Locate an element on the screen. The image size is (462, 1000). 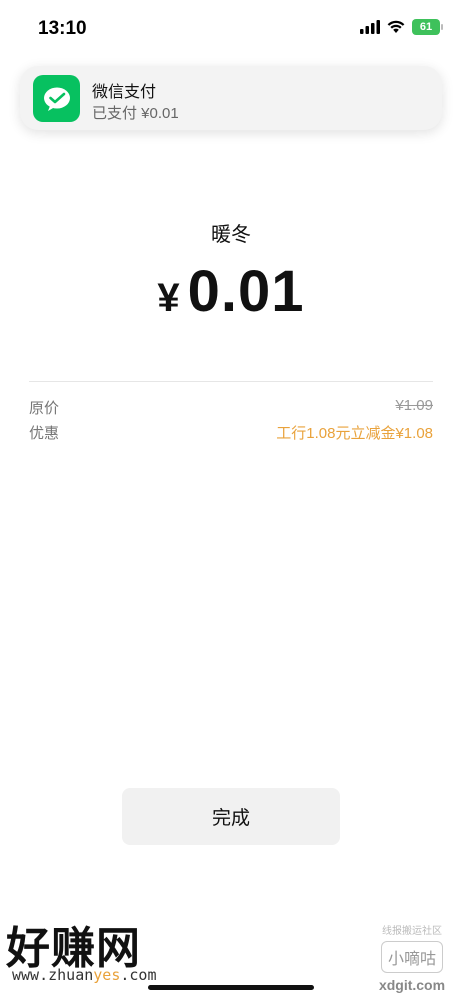
currency-symbol: ¥ is located at coordinates (168, 298).